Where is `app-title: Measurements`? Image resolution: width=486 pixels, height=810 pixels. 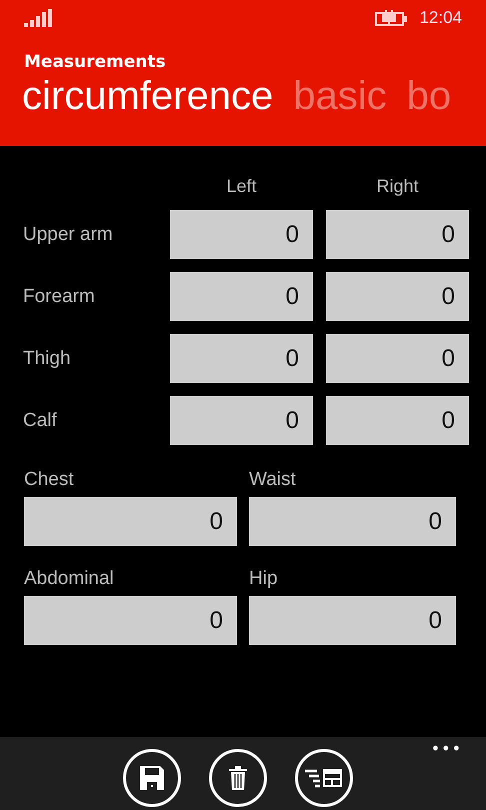 app-title: Measurements is located at coordinates (95, 62).